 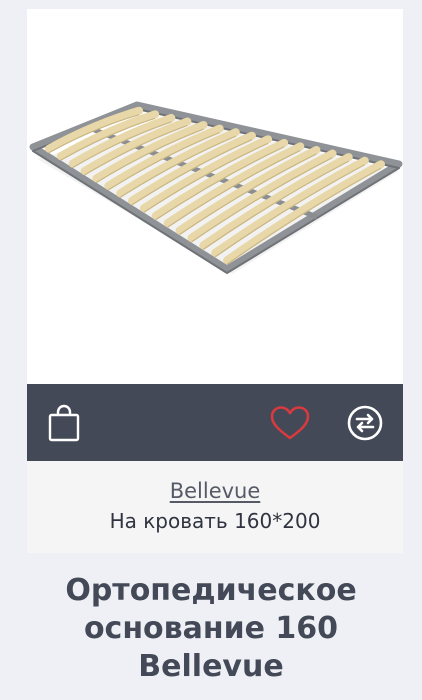 I want to click on heart-icon, so click(x=290, y=422).